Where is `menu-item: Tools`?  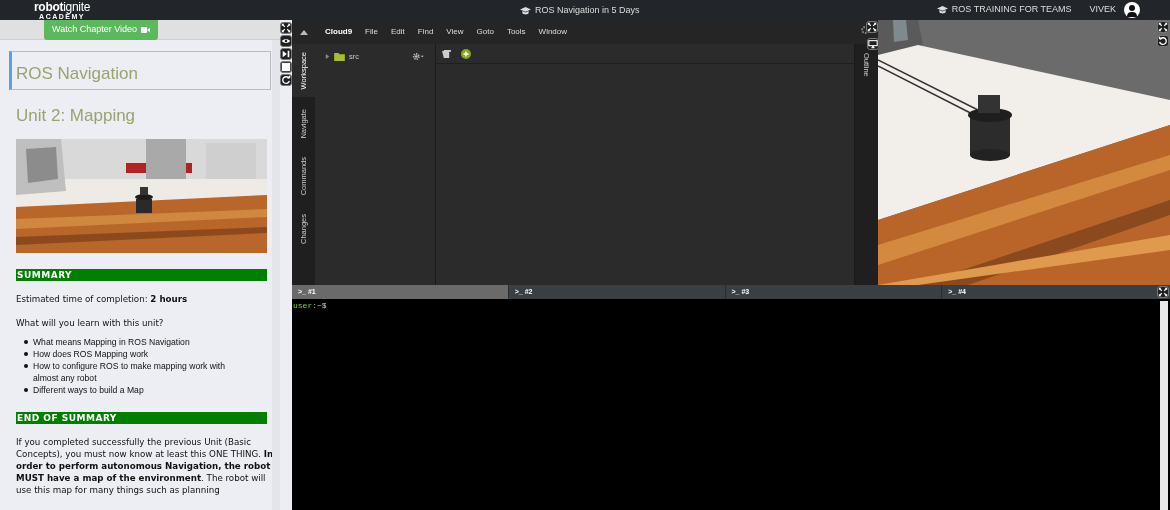
menu-item: Tools is located at coordinates (516, 32).